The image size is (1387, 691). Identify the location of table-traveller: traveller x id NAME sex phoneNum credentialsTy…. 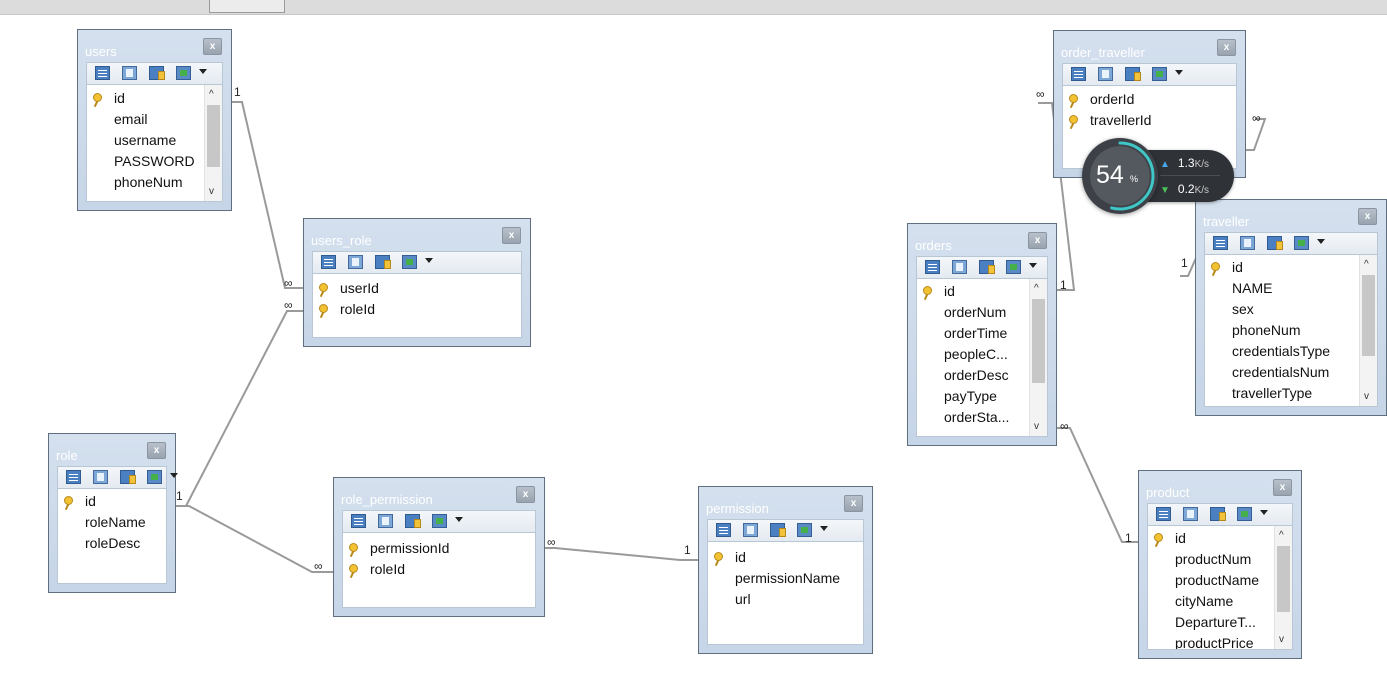
(1291, 307).